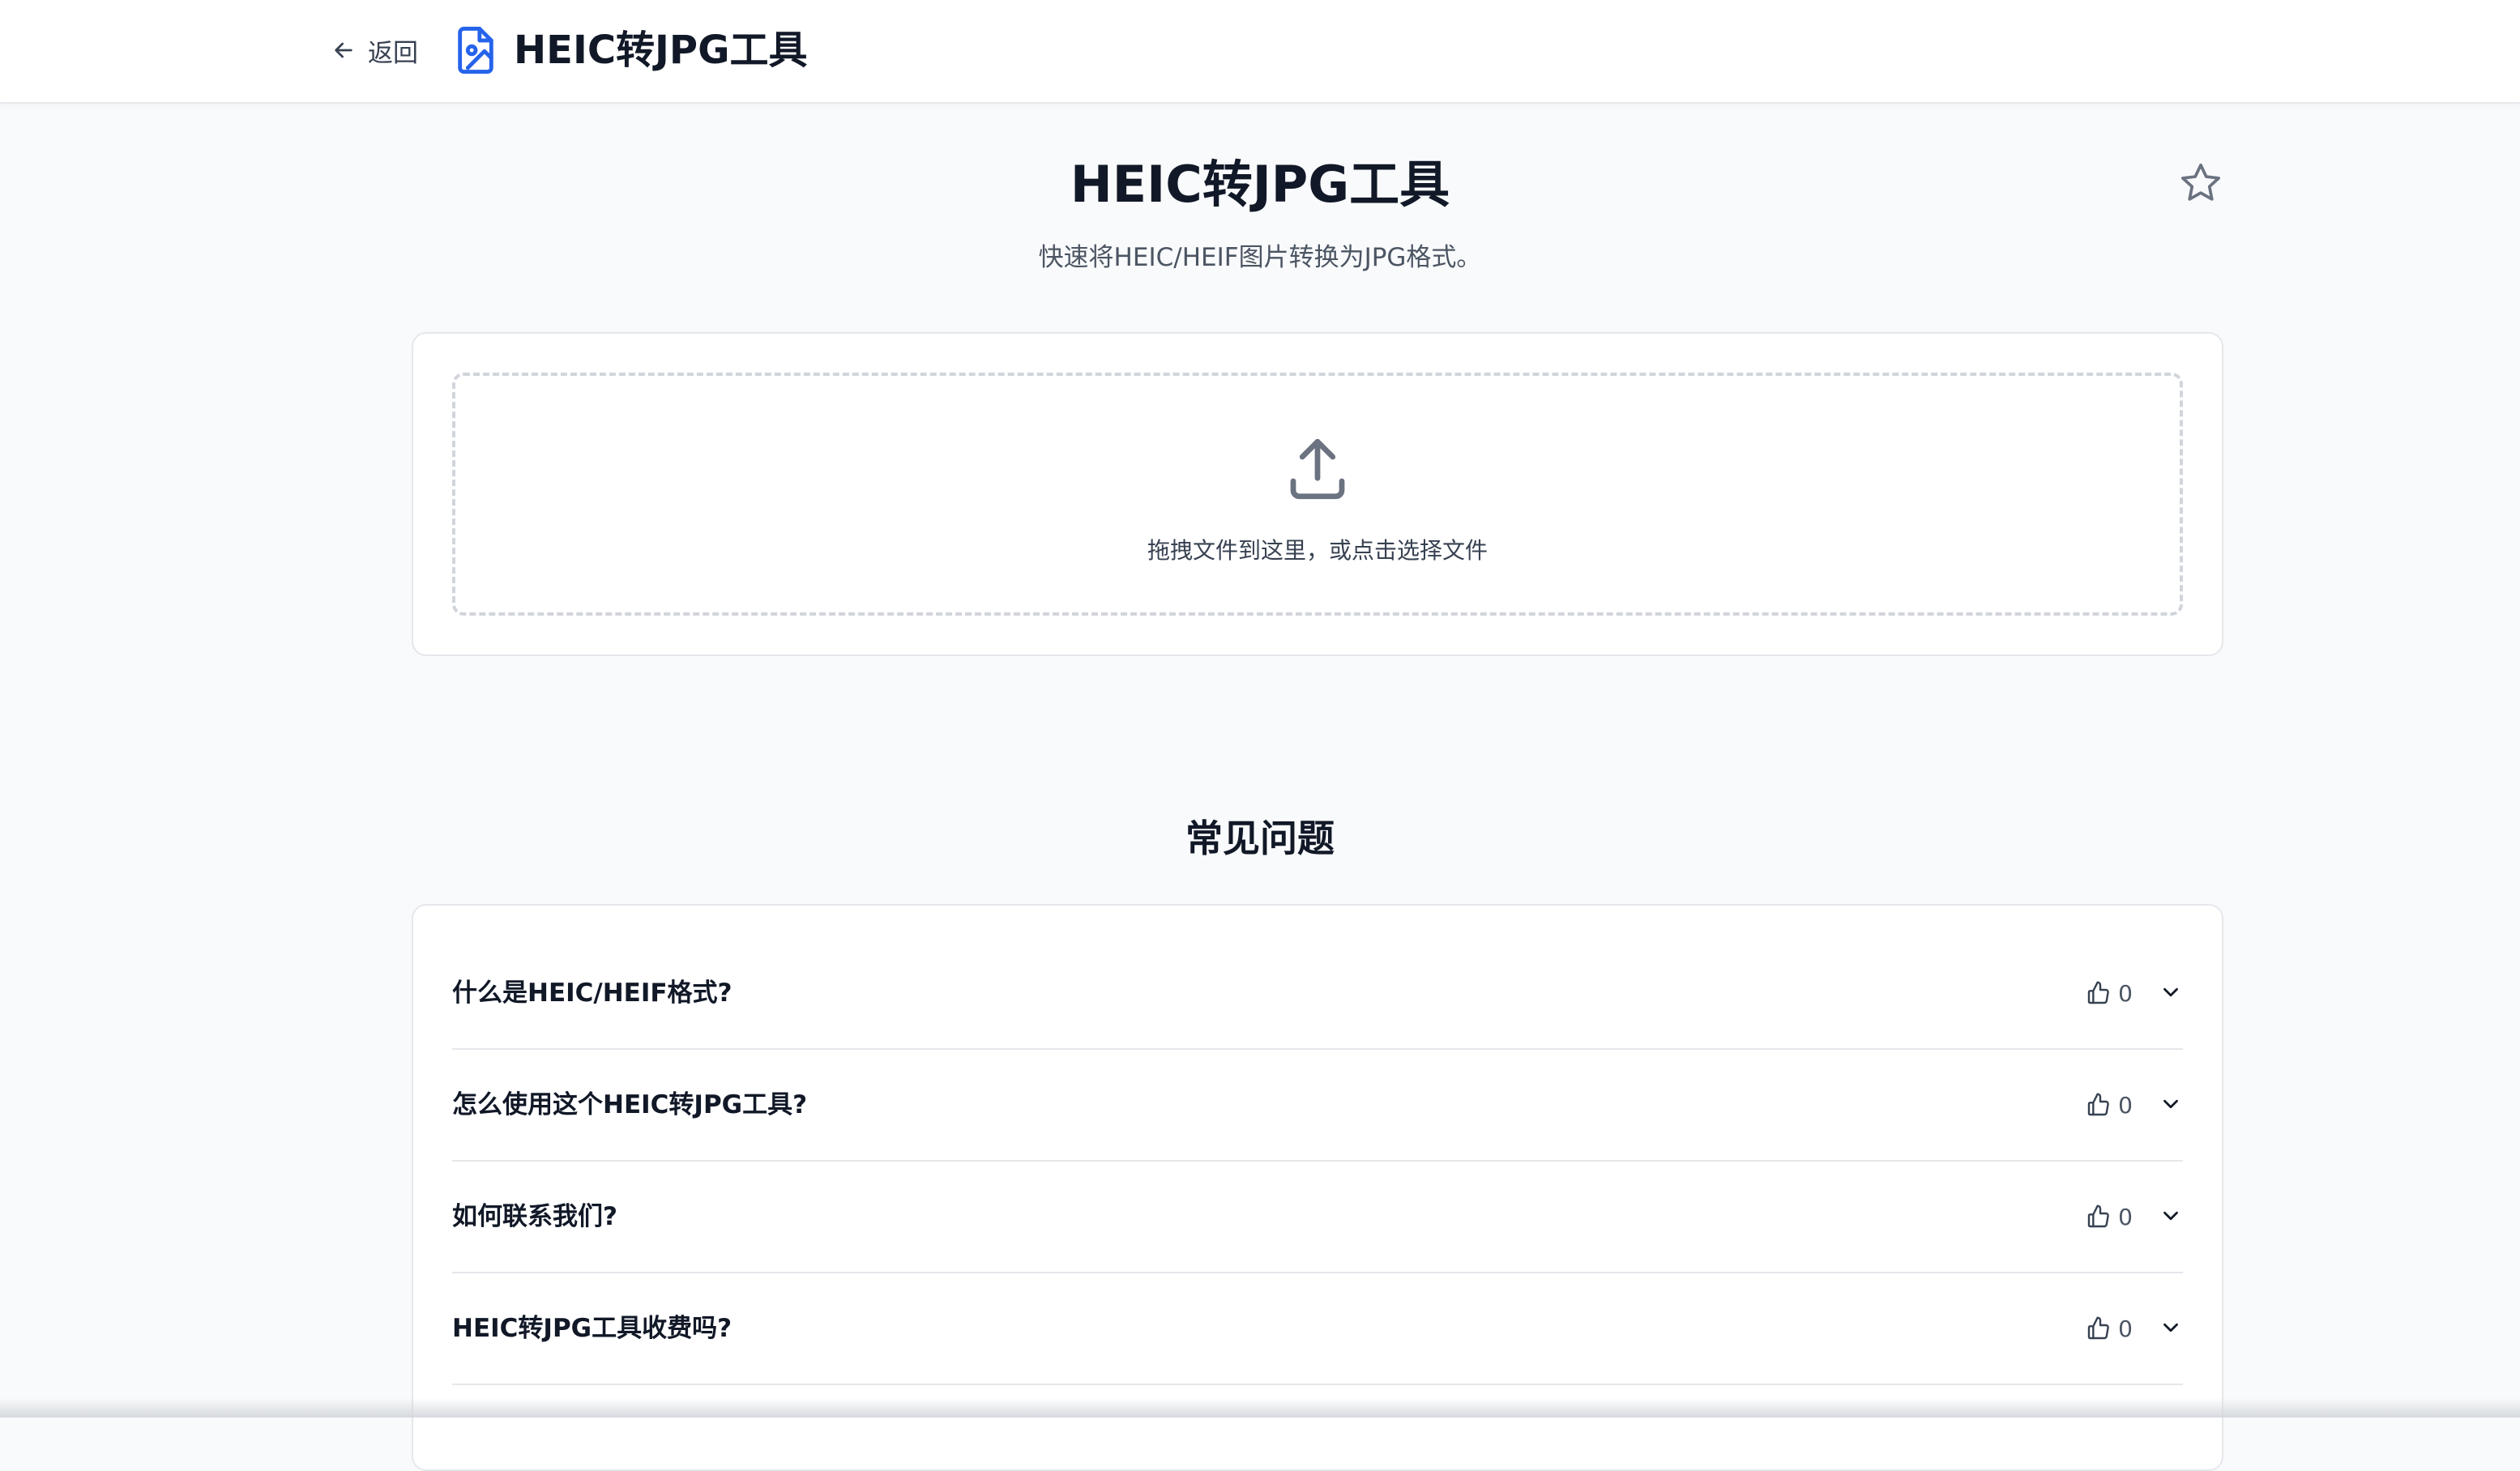 The height and width of the screenshot is (1471, 2520). I want to click on upload-icon, so click(1317, 469).